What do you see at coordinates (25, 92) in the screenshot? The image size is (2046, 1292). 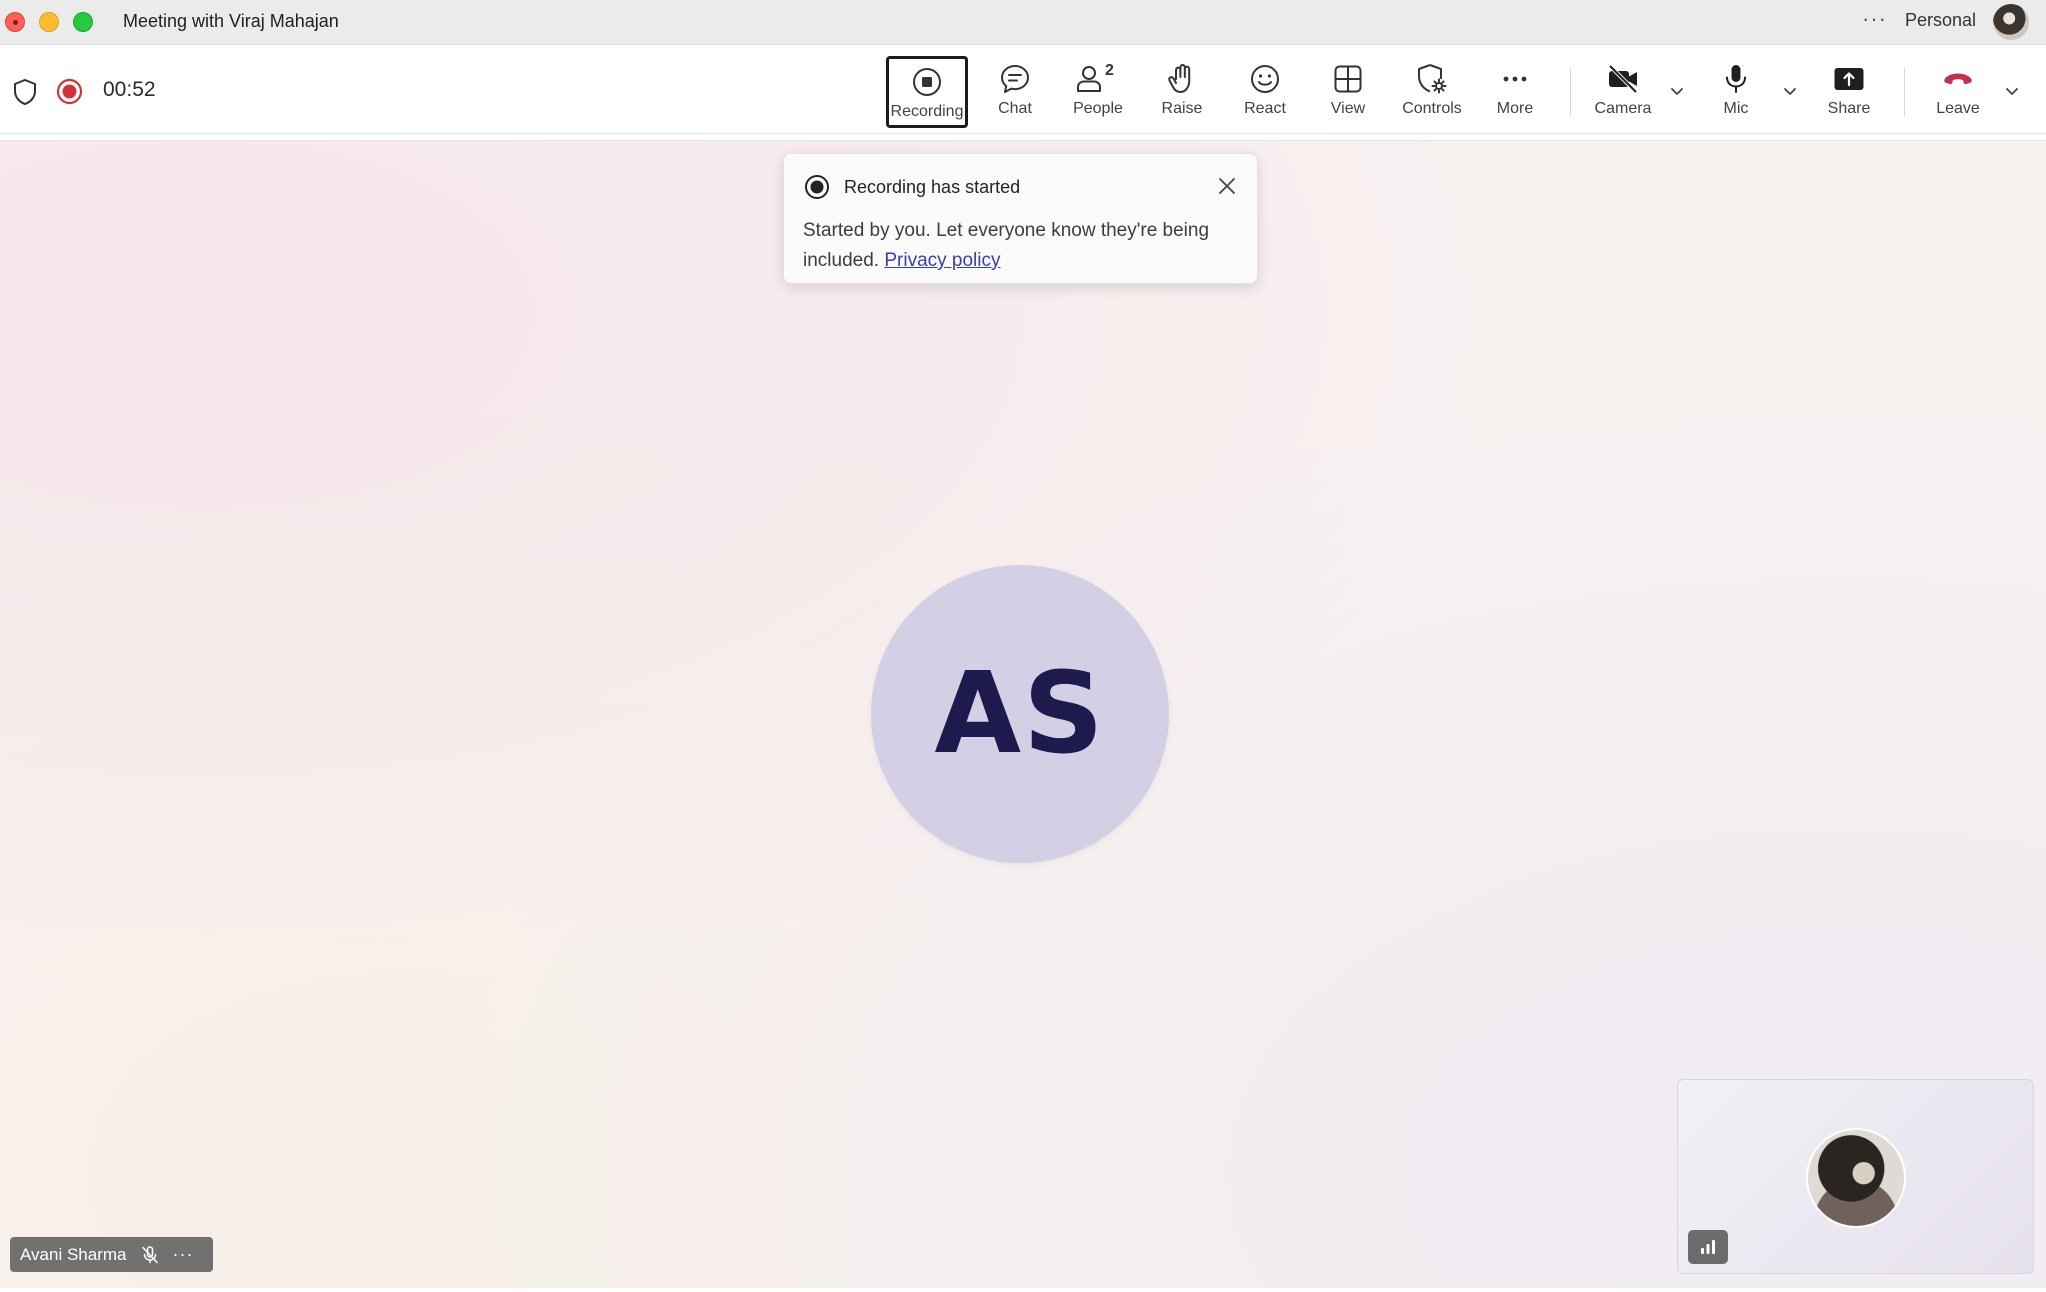 I see `shield-icon` at bounding box center [25, 92].